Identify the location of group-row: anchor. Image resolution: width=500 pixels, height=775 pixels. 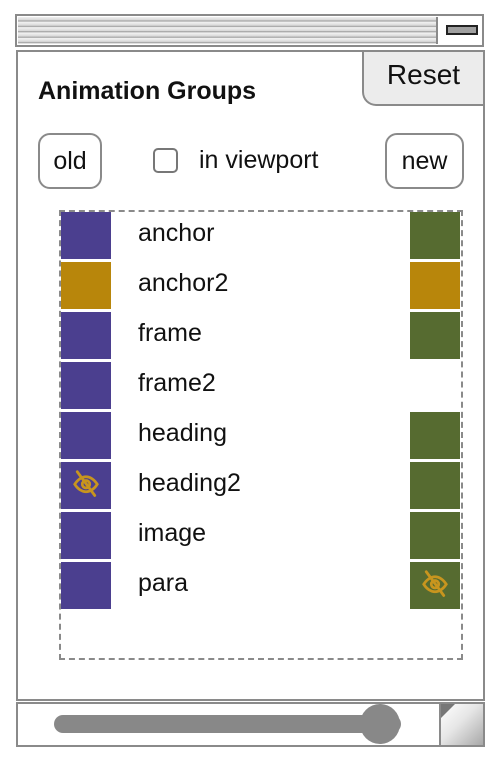
(261, 237).